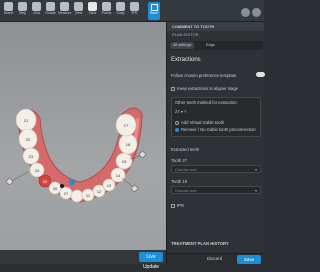  I want to click on add-virtual-radio, so click(177, 122).